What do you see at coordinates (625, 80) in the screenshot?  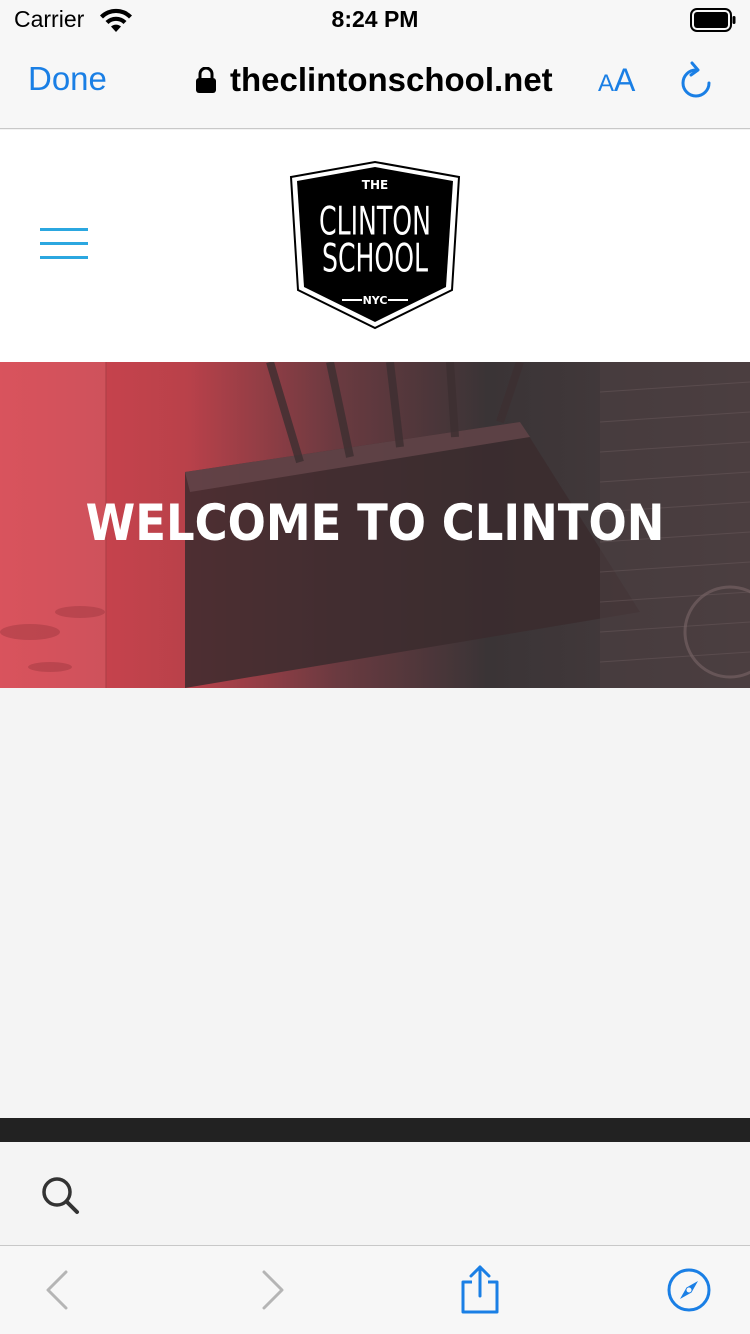 I see `text-size-big-label: A` at bounding box center [625, 80].